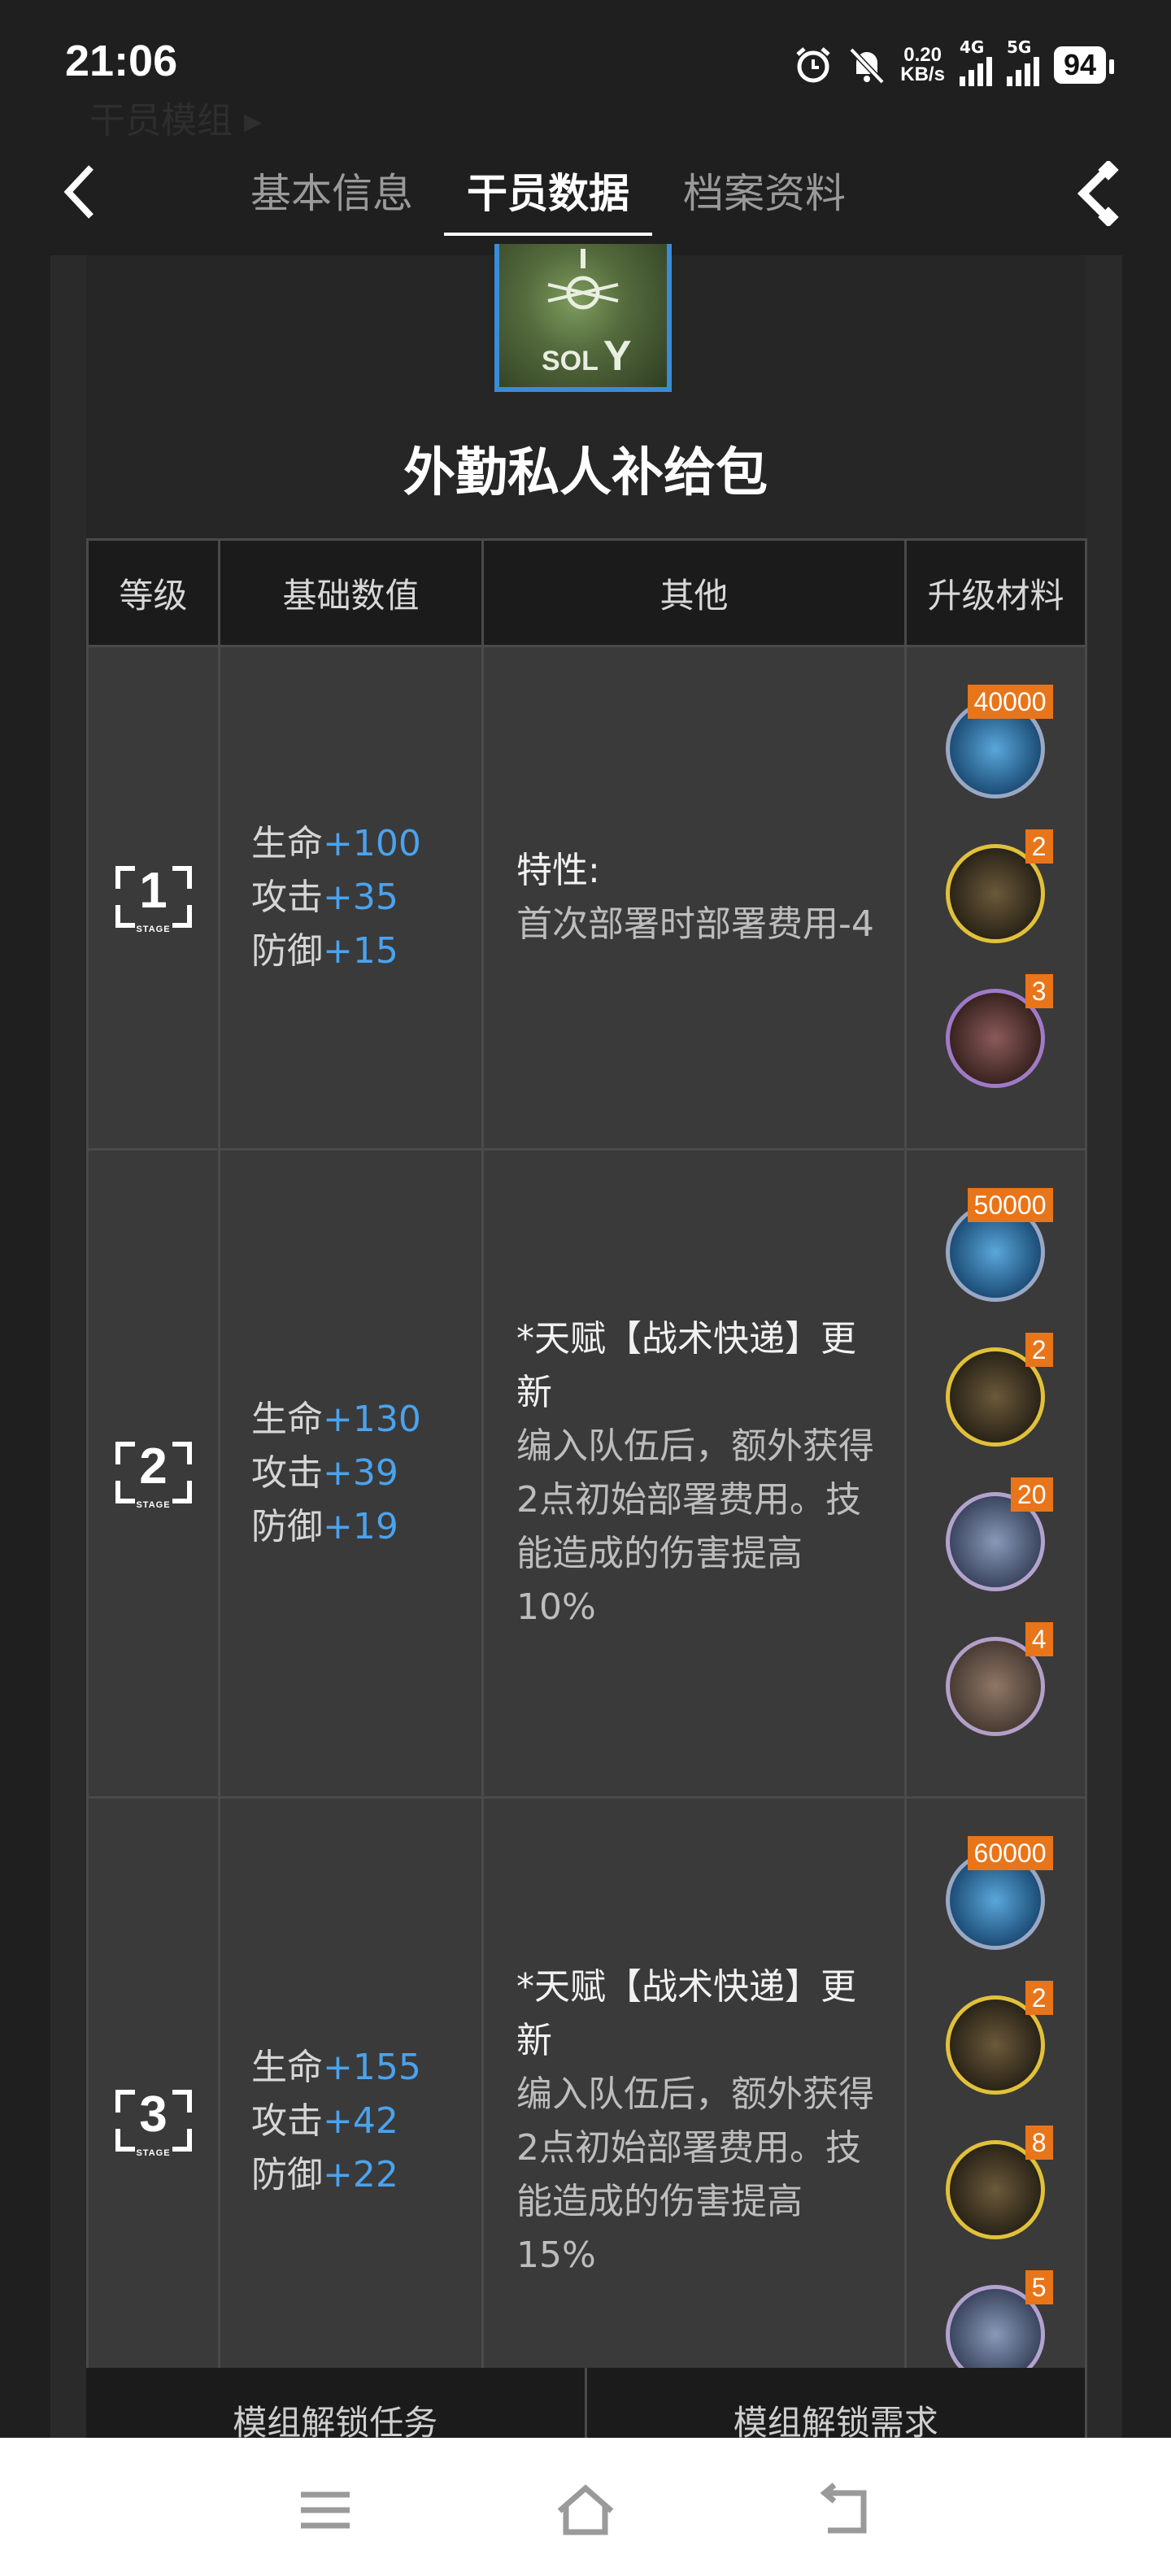  I want to click on sim2-label: 5G, so click(1019, 47).